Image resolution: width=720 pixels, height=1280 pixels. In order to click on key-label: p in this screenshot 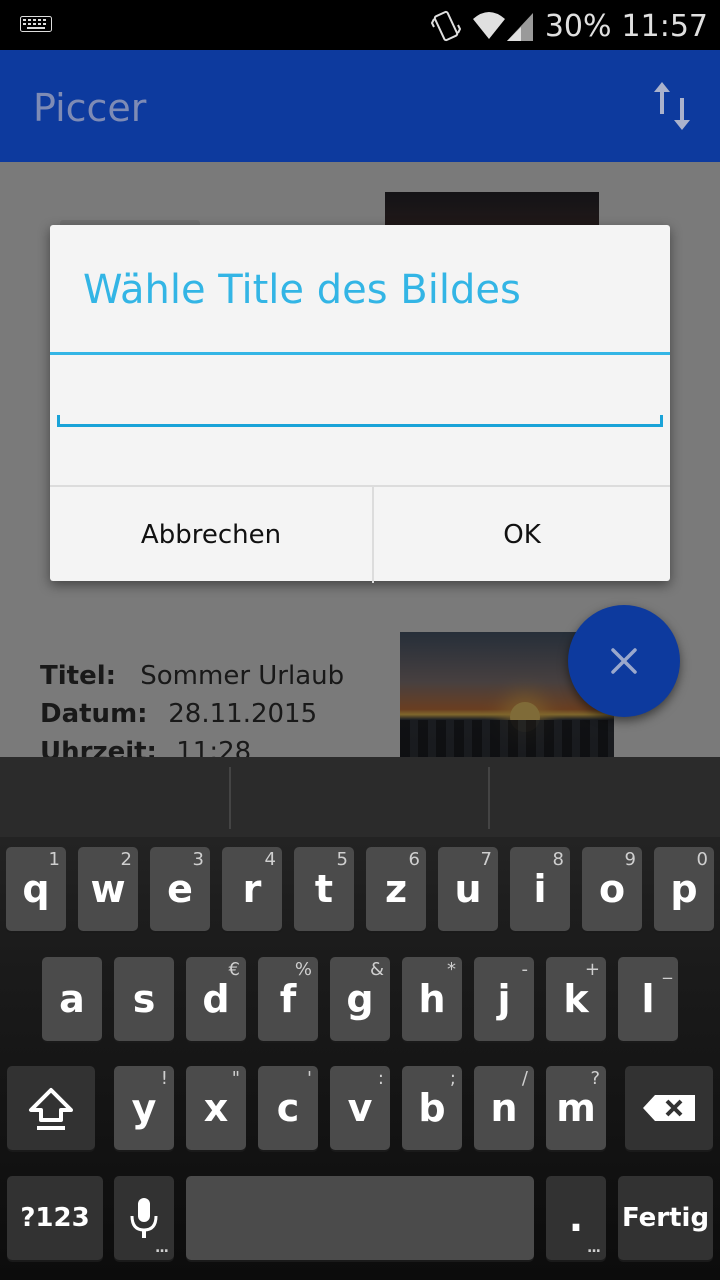, I will do `click(684, 889)`.